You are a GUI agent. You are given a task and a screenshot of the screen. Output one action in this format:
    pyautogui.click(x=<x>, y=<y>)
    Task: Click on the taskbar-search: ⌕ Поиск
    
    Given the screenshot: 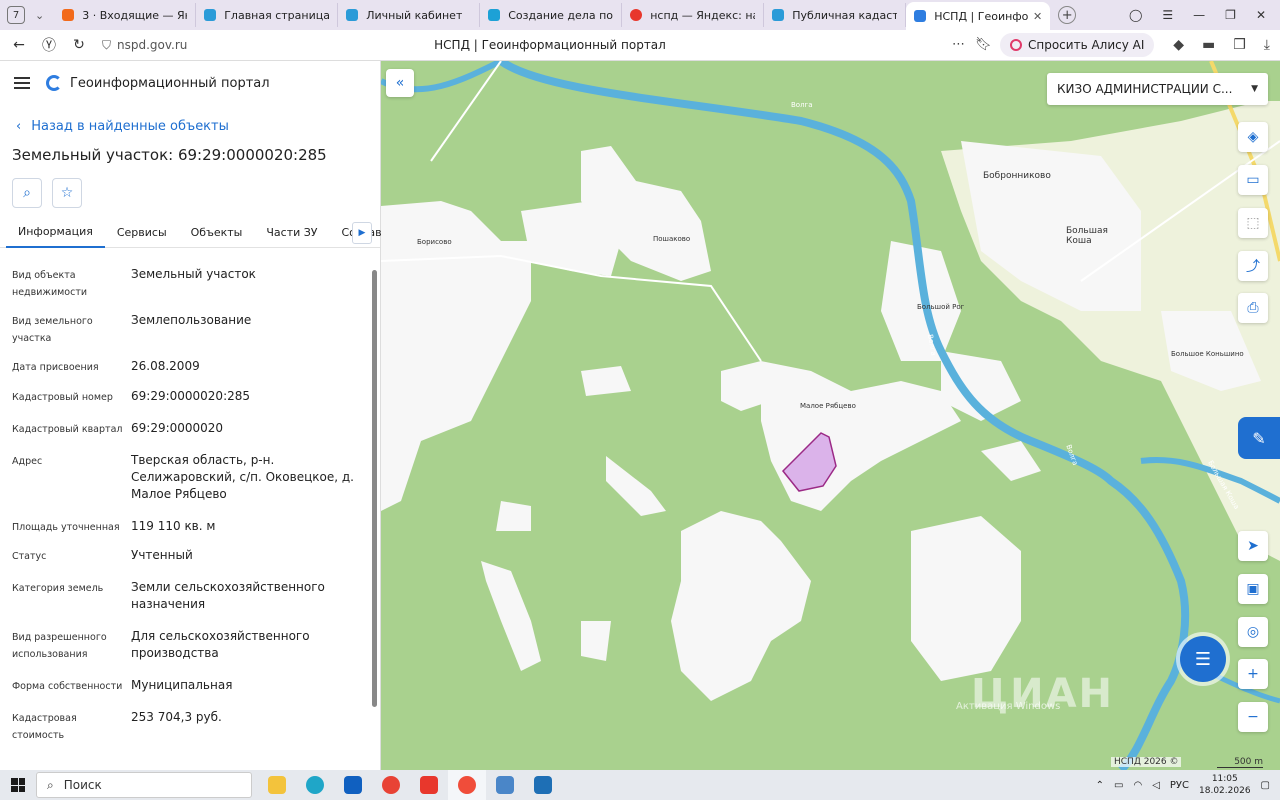 What is the action you would take?
    pyautogui.click(x=144, y=785)
    